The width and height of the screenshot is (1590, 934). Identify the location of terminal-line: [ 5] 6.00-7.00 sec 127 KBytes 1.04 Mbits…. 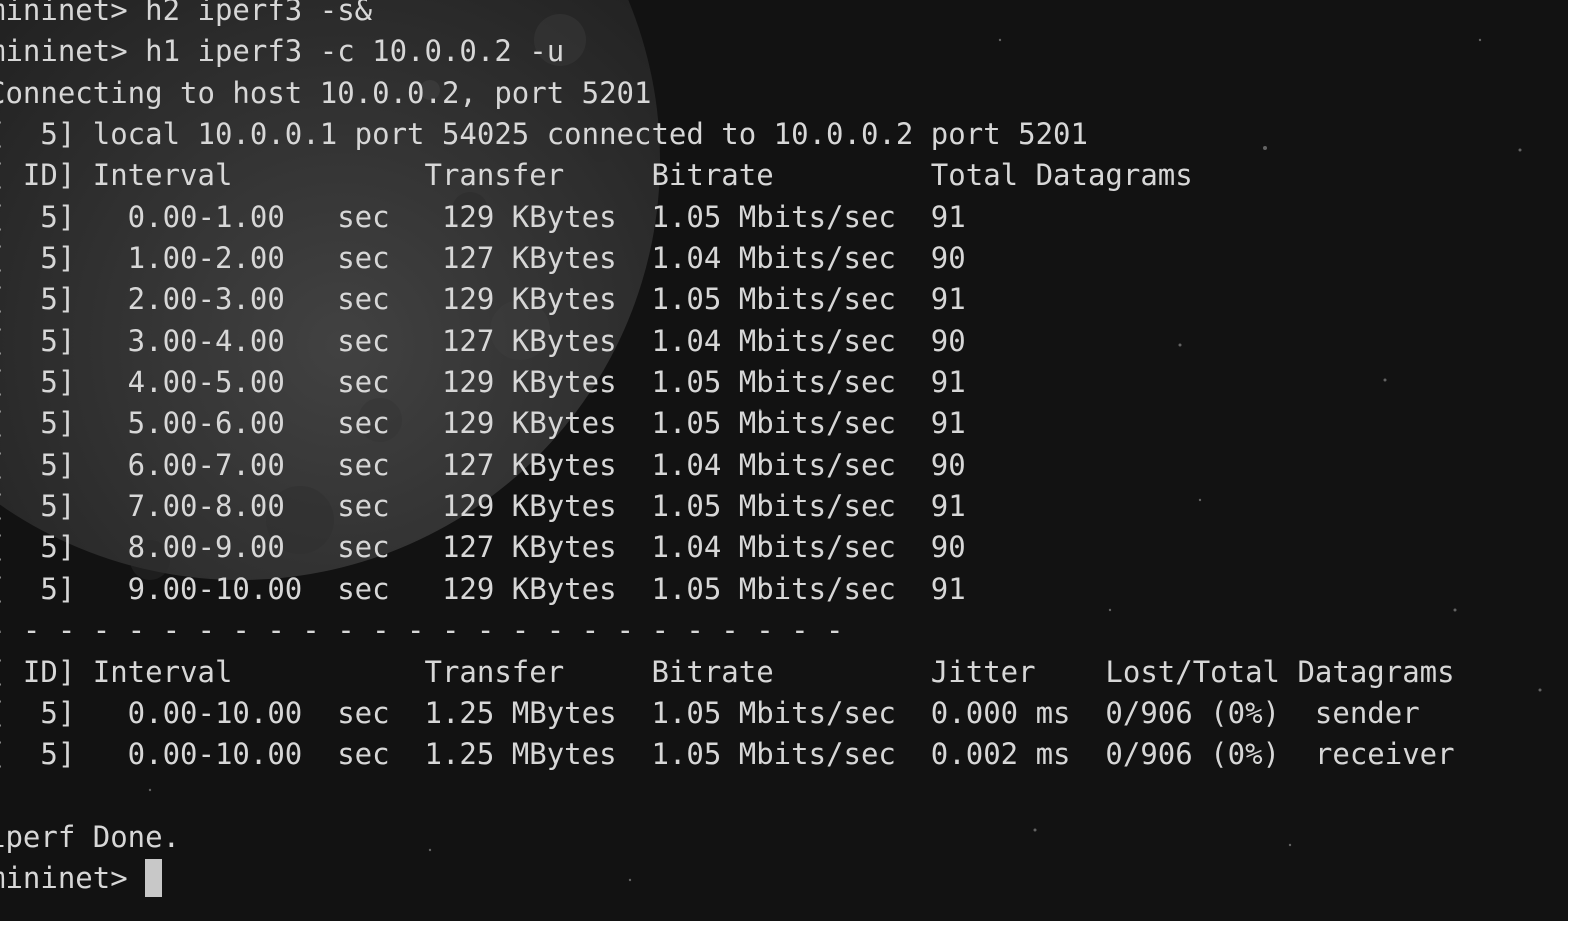
(483, 464).